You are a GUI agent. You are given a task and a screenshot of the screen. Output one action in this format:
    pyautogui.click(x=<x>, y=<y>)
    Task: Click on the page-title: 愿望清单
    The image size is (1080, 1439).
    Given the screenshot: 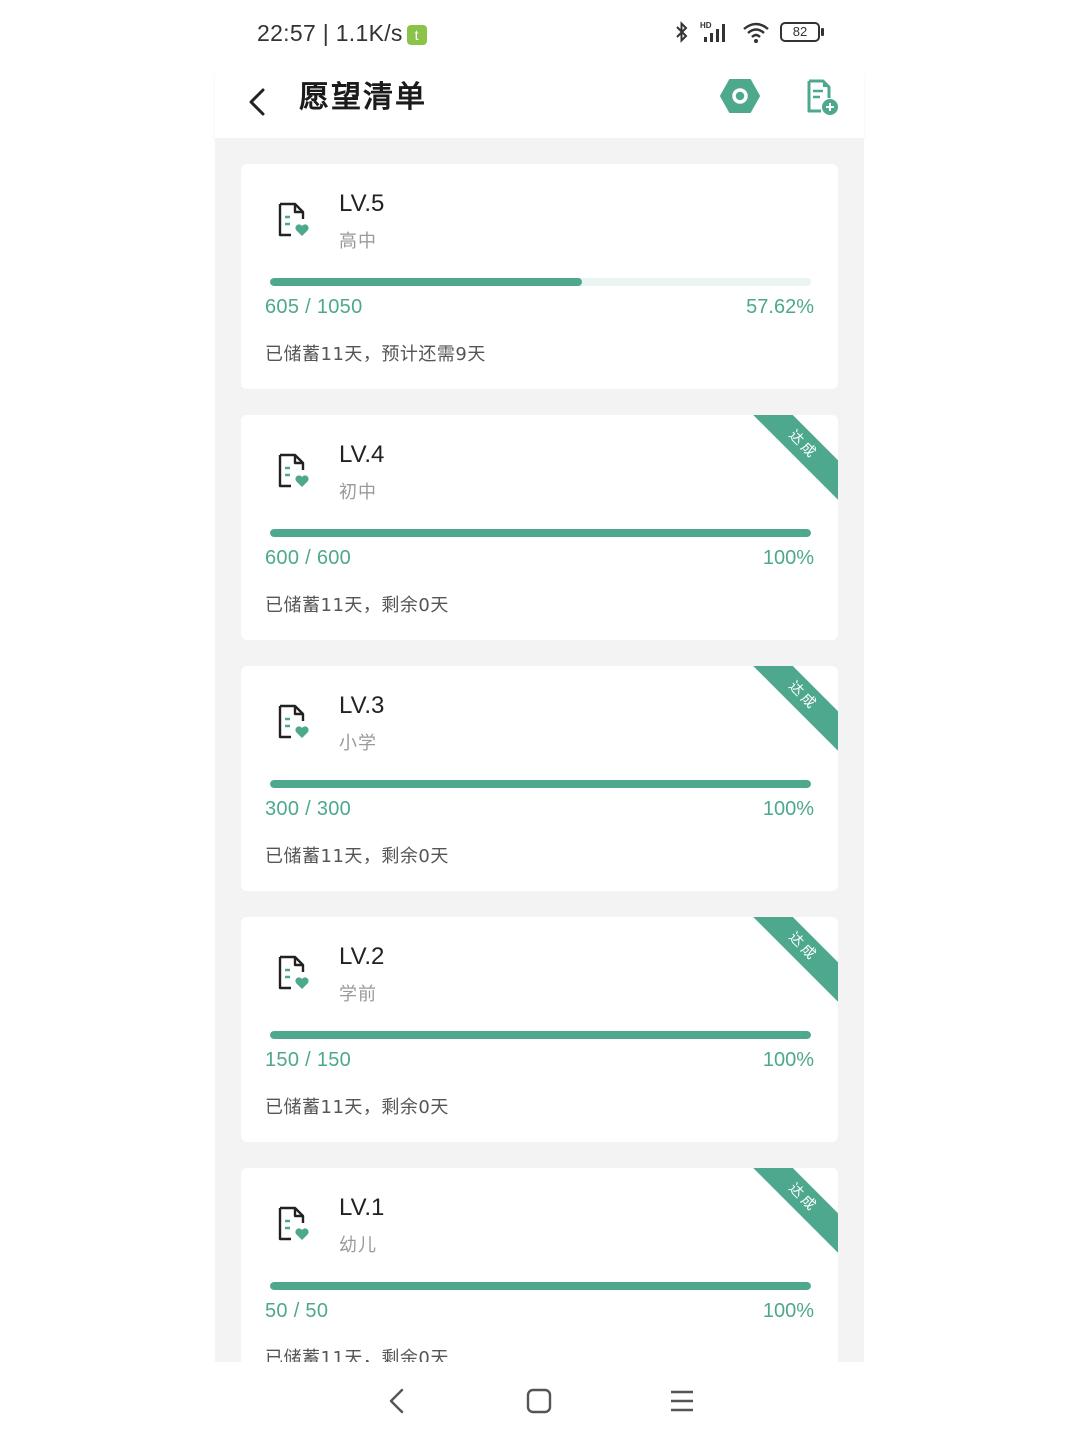 What is the action you would take?
    pyautogui.click(x=363, y=97)
    